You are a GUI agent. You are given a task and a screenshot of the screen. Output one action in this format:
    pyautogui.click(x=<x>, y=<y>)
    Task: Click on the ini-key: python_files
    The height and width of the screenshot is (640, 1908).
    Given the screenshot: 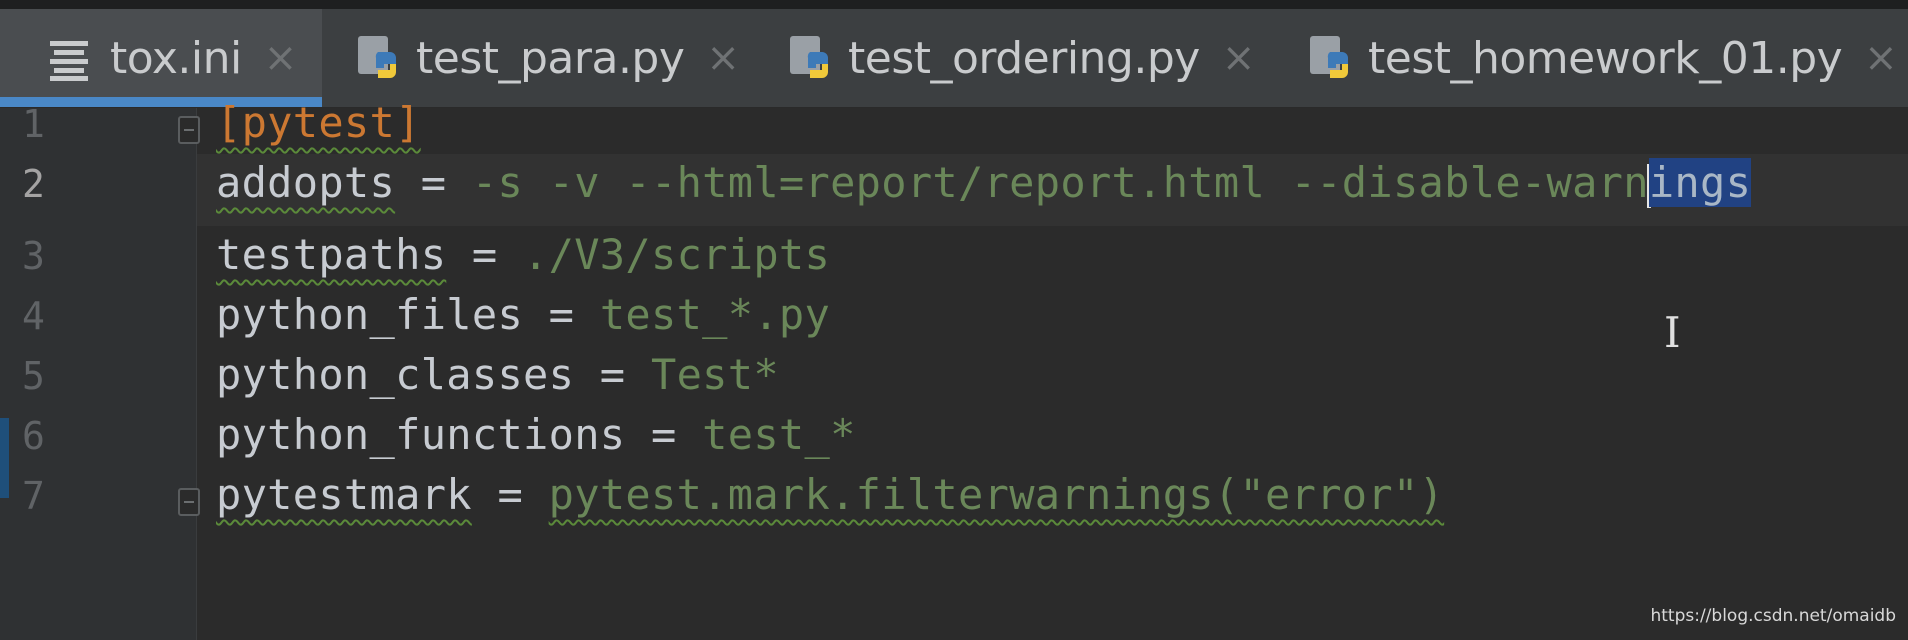 What is the action you would take?
    pyautogui.click(x=370, y=314)
    